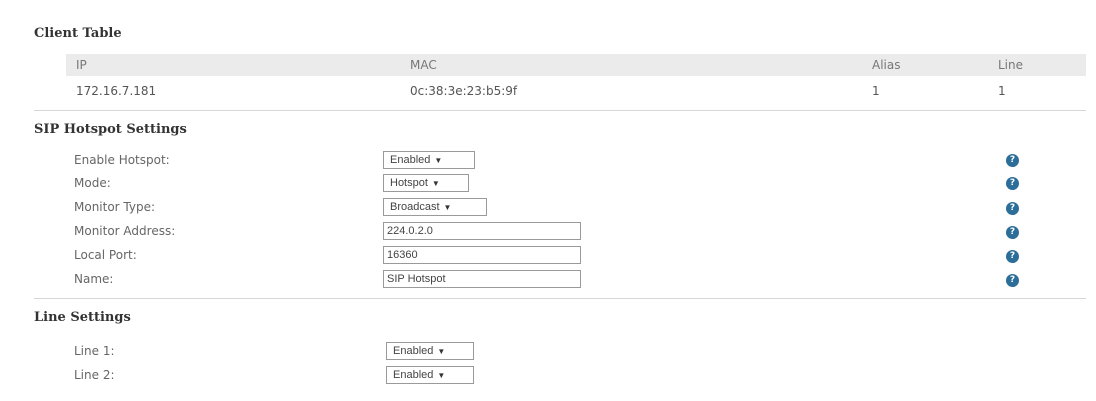 This screenshot has height=401, width=1096. What do you see at coordinates (409, 183) in the screenshot?
I see `mode-value: Hotspot` at bounding box center [409, 183].